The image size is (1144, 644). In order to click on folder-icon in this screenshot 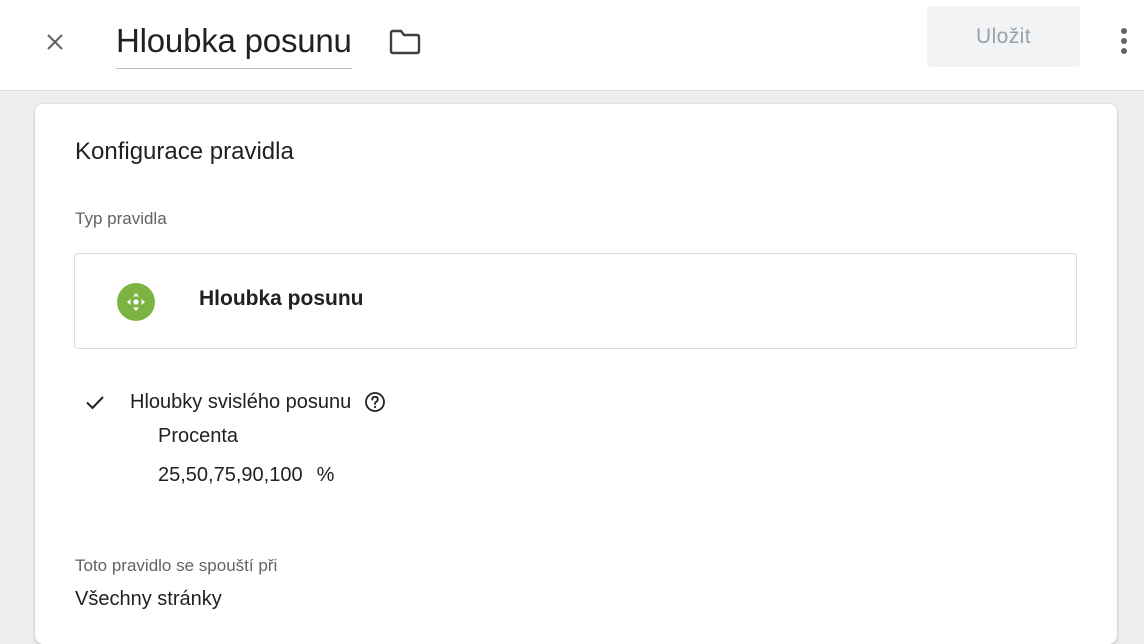, I will do `click(405, 42)`.